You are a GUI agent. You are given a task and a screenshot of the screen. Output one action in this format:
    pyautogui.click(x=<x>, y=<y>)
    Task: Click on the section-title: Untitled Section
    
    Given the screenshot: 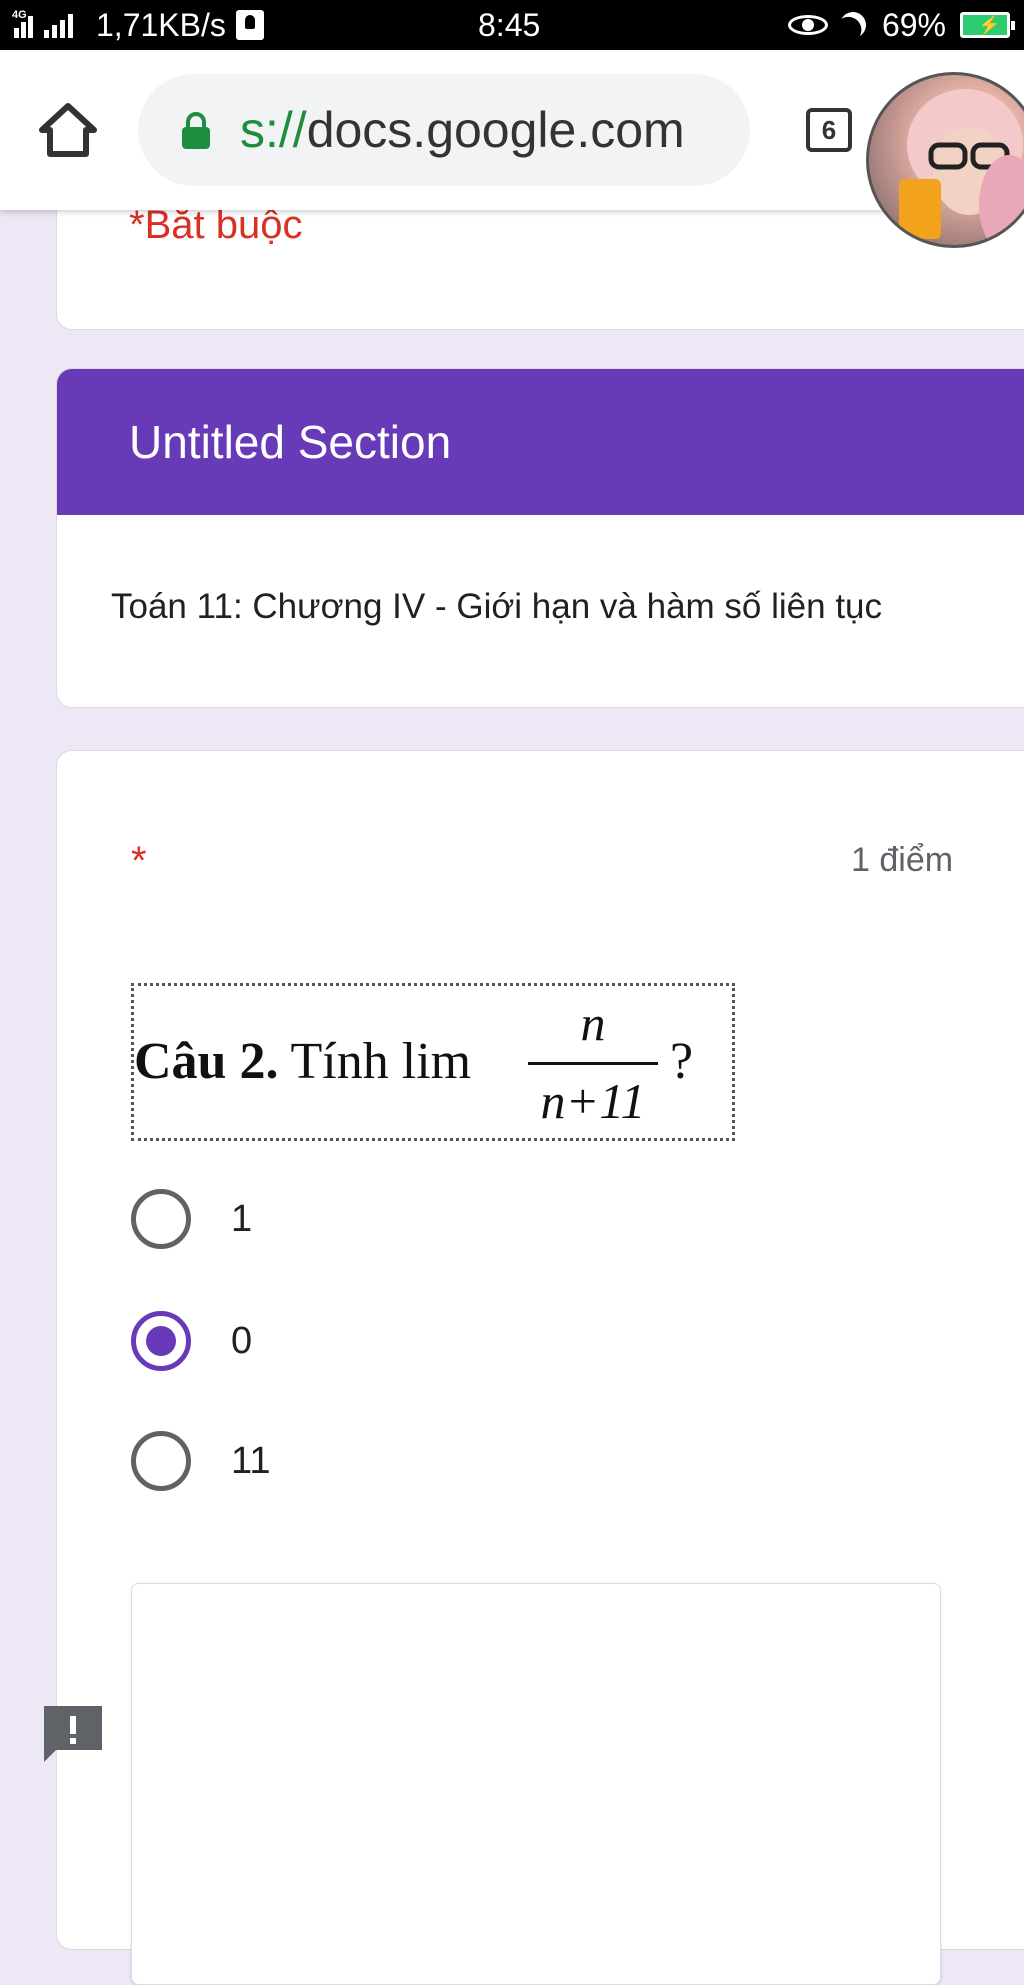 What is the action you would take?
    pyautogui.click(x=290, y=442)
    